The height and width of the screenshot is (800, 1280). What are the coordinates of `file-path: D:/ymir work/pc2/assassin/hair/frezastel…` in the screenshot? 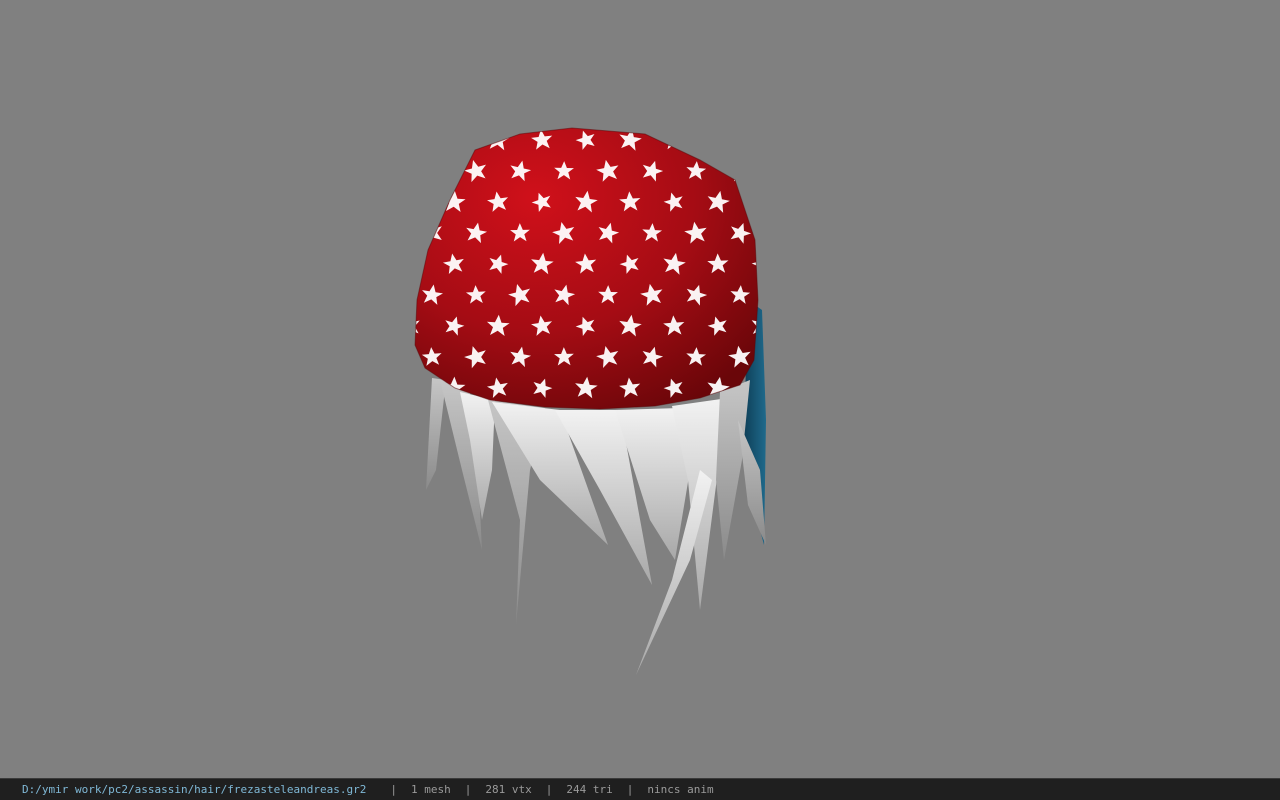 It's located at (194, 789).